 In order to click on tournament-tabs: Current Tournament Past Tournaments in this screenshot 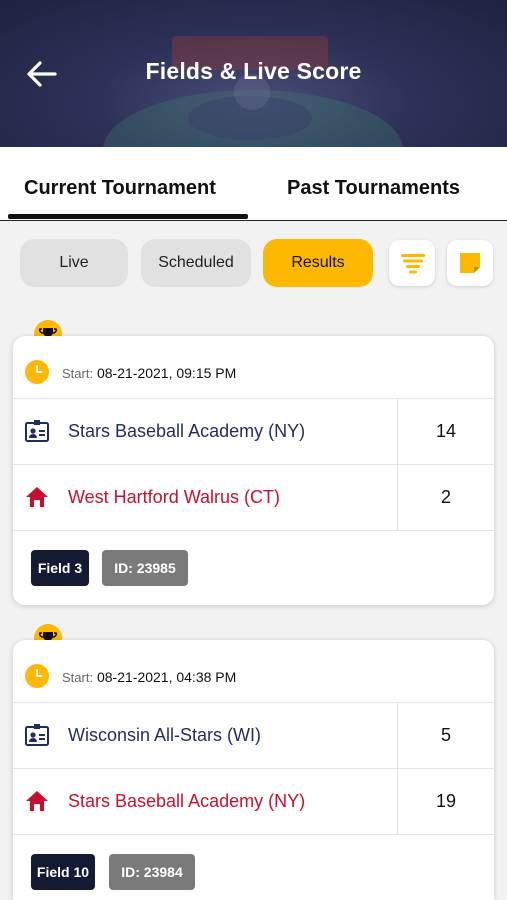, I will do `click(253, 184)`.